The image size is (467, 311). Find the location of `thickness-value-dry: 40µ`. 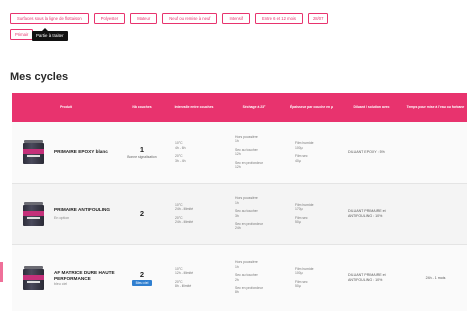

thickness-value-dry: 40µ is located at coordinates (298, 160).